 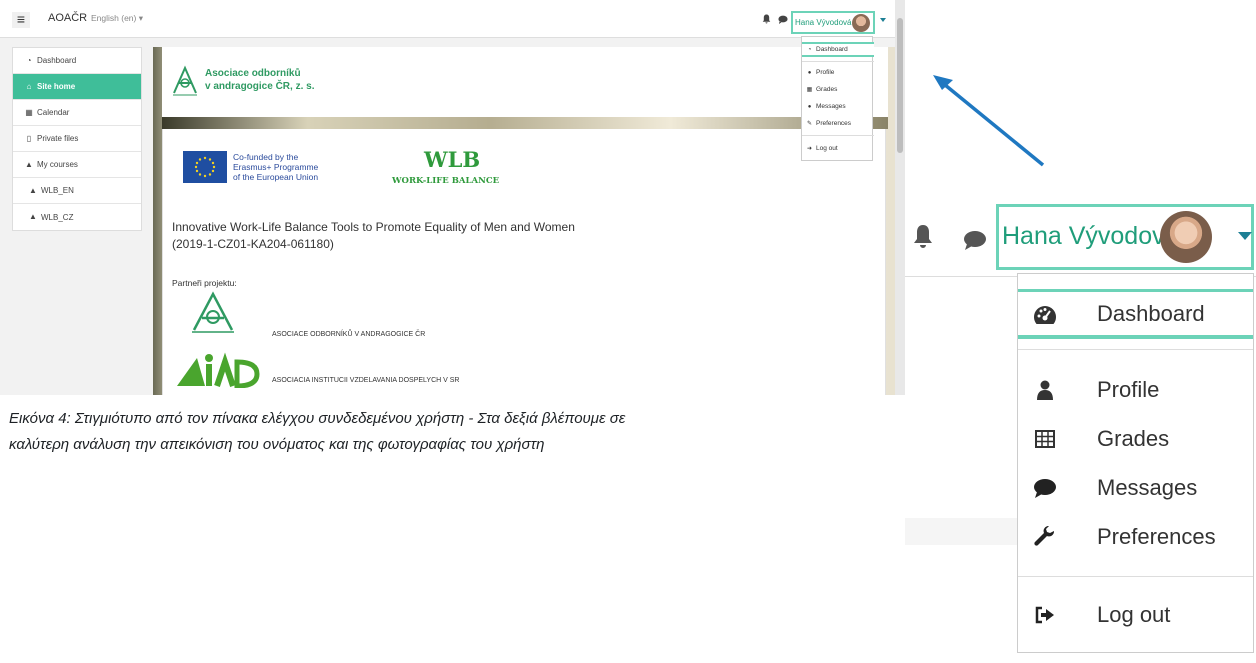 What do you see at coordinates (446, 181) in the screenshot?
I see `wlb-logo-subtitle: WORK-LIFE BALANCE` at bounding box center [446, 181].